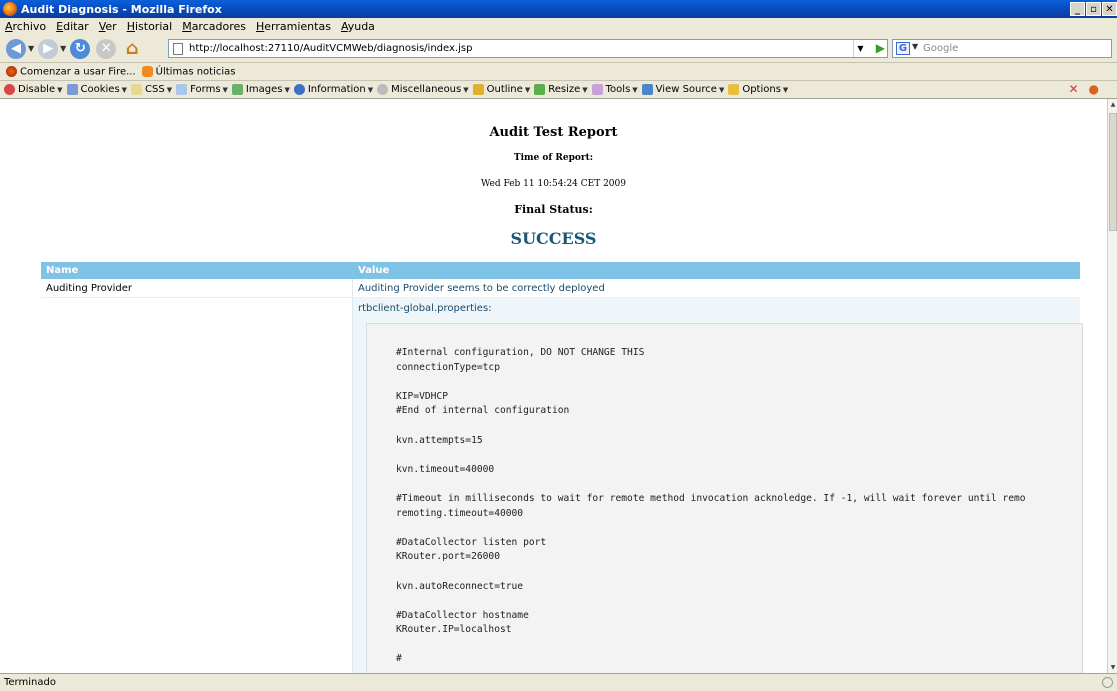 This screenshot has height=691, width=1117. What do you see at coordinates (1113, 104) in the screenshot?
I see `scroll-up-icon: ▲` at bounding box center [1113, 104].